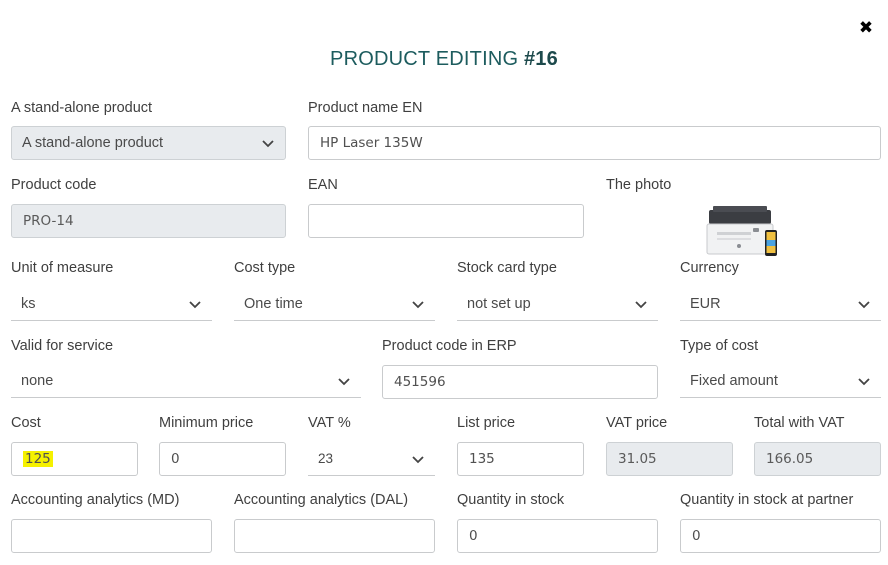 The image size is (888, 565). Describe the element at coordinates (520, 459) in the screenshot. I see `list-price-input: 135` at that location.